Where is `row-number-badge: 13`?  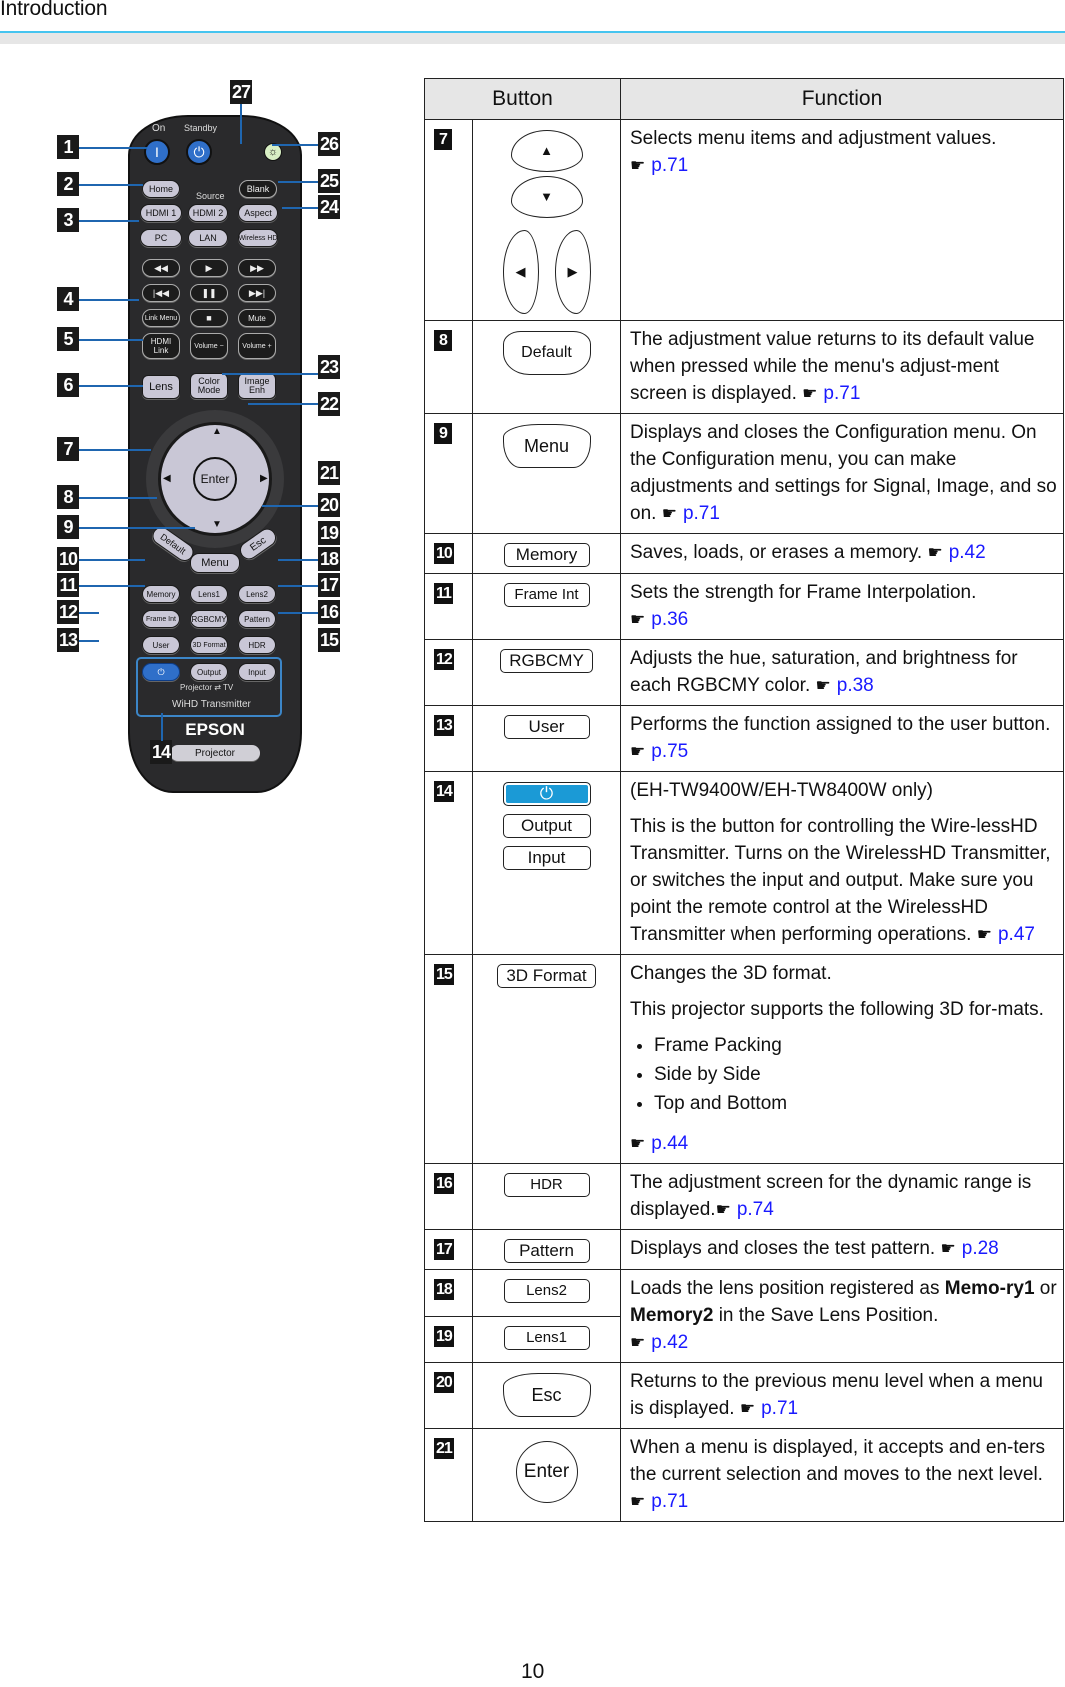 row-number-badge: 13 is located at coordinates (444, 725).